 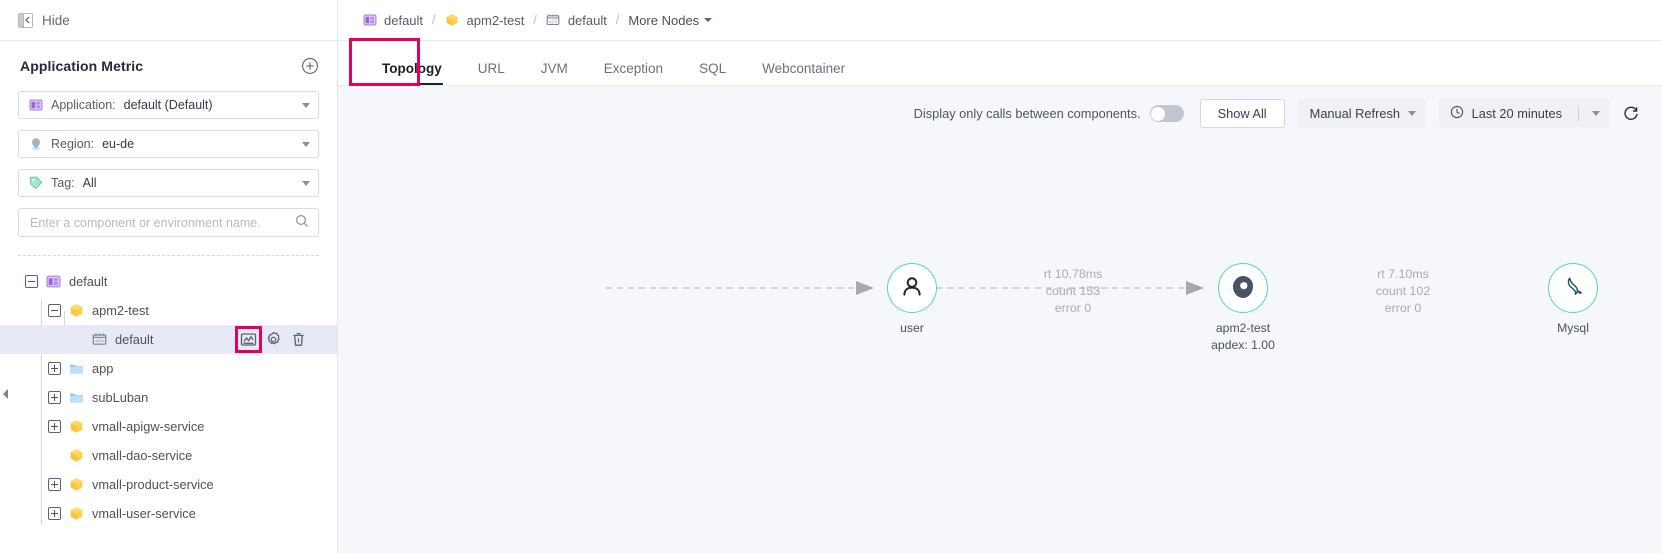 I want to click on tree-node-vmall-product-service: vmall-product-service, so click(x=168, y=484).